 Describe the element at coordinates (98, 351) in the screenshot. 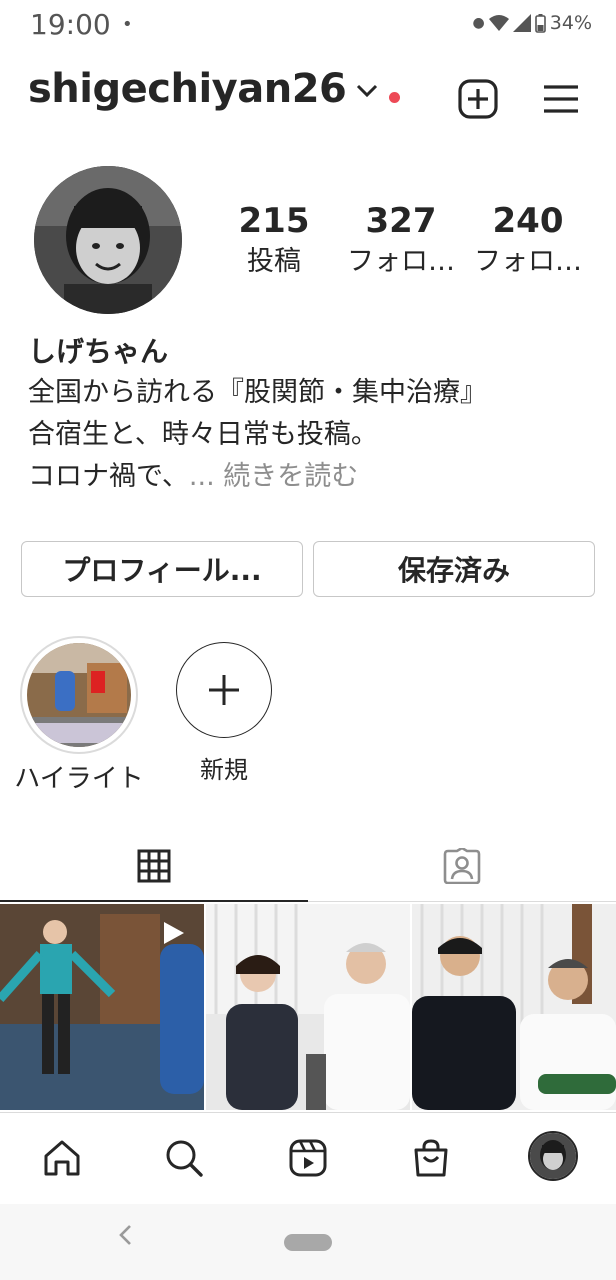

I see `display-name: しげちゃん` at that location.